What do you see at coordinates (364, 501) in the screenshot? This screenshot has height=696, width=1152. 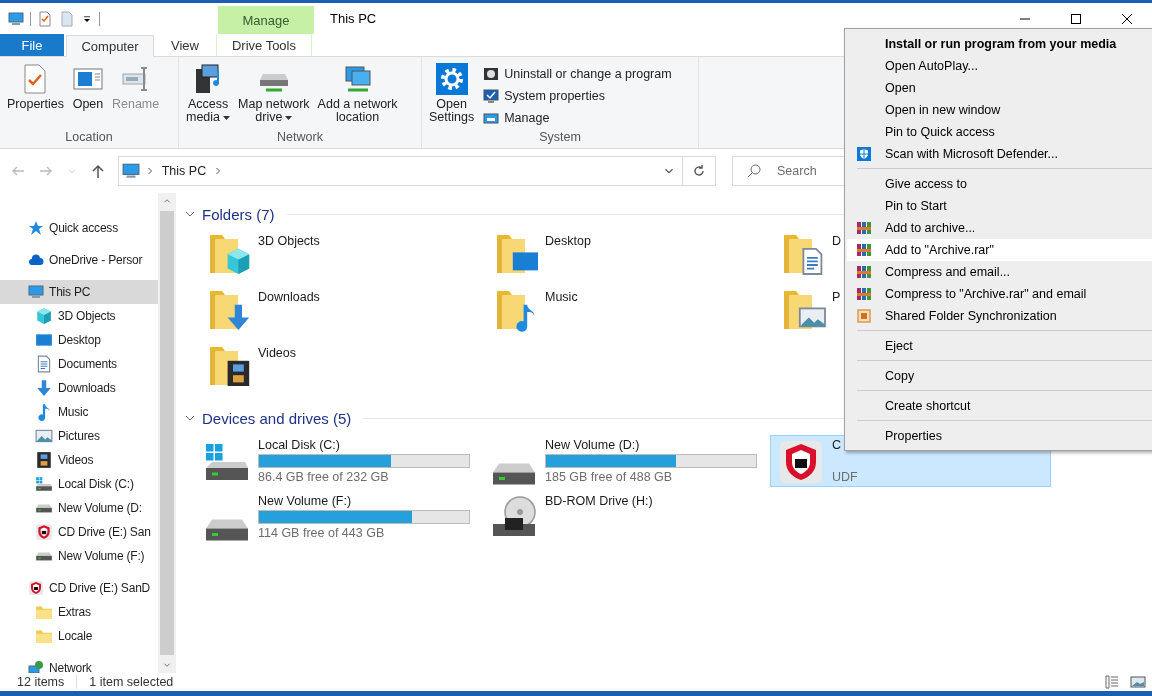 I see `drive-label: New Volume (F:)` at bounding box center [364, 501].